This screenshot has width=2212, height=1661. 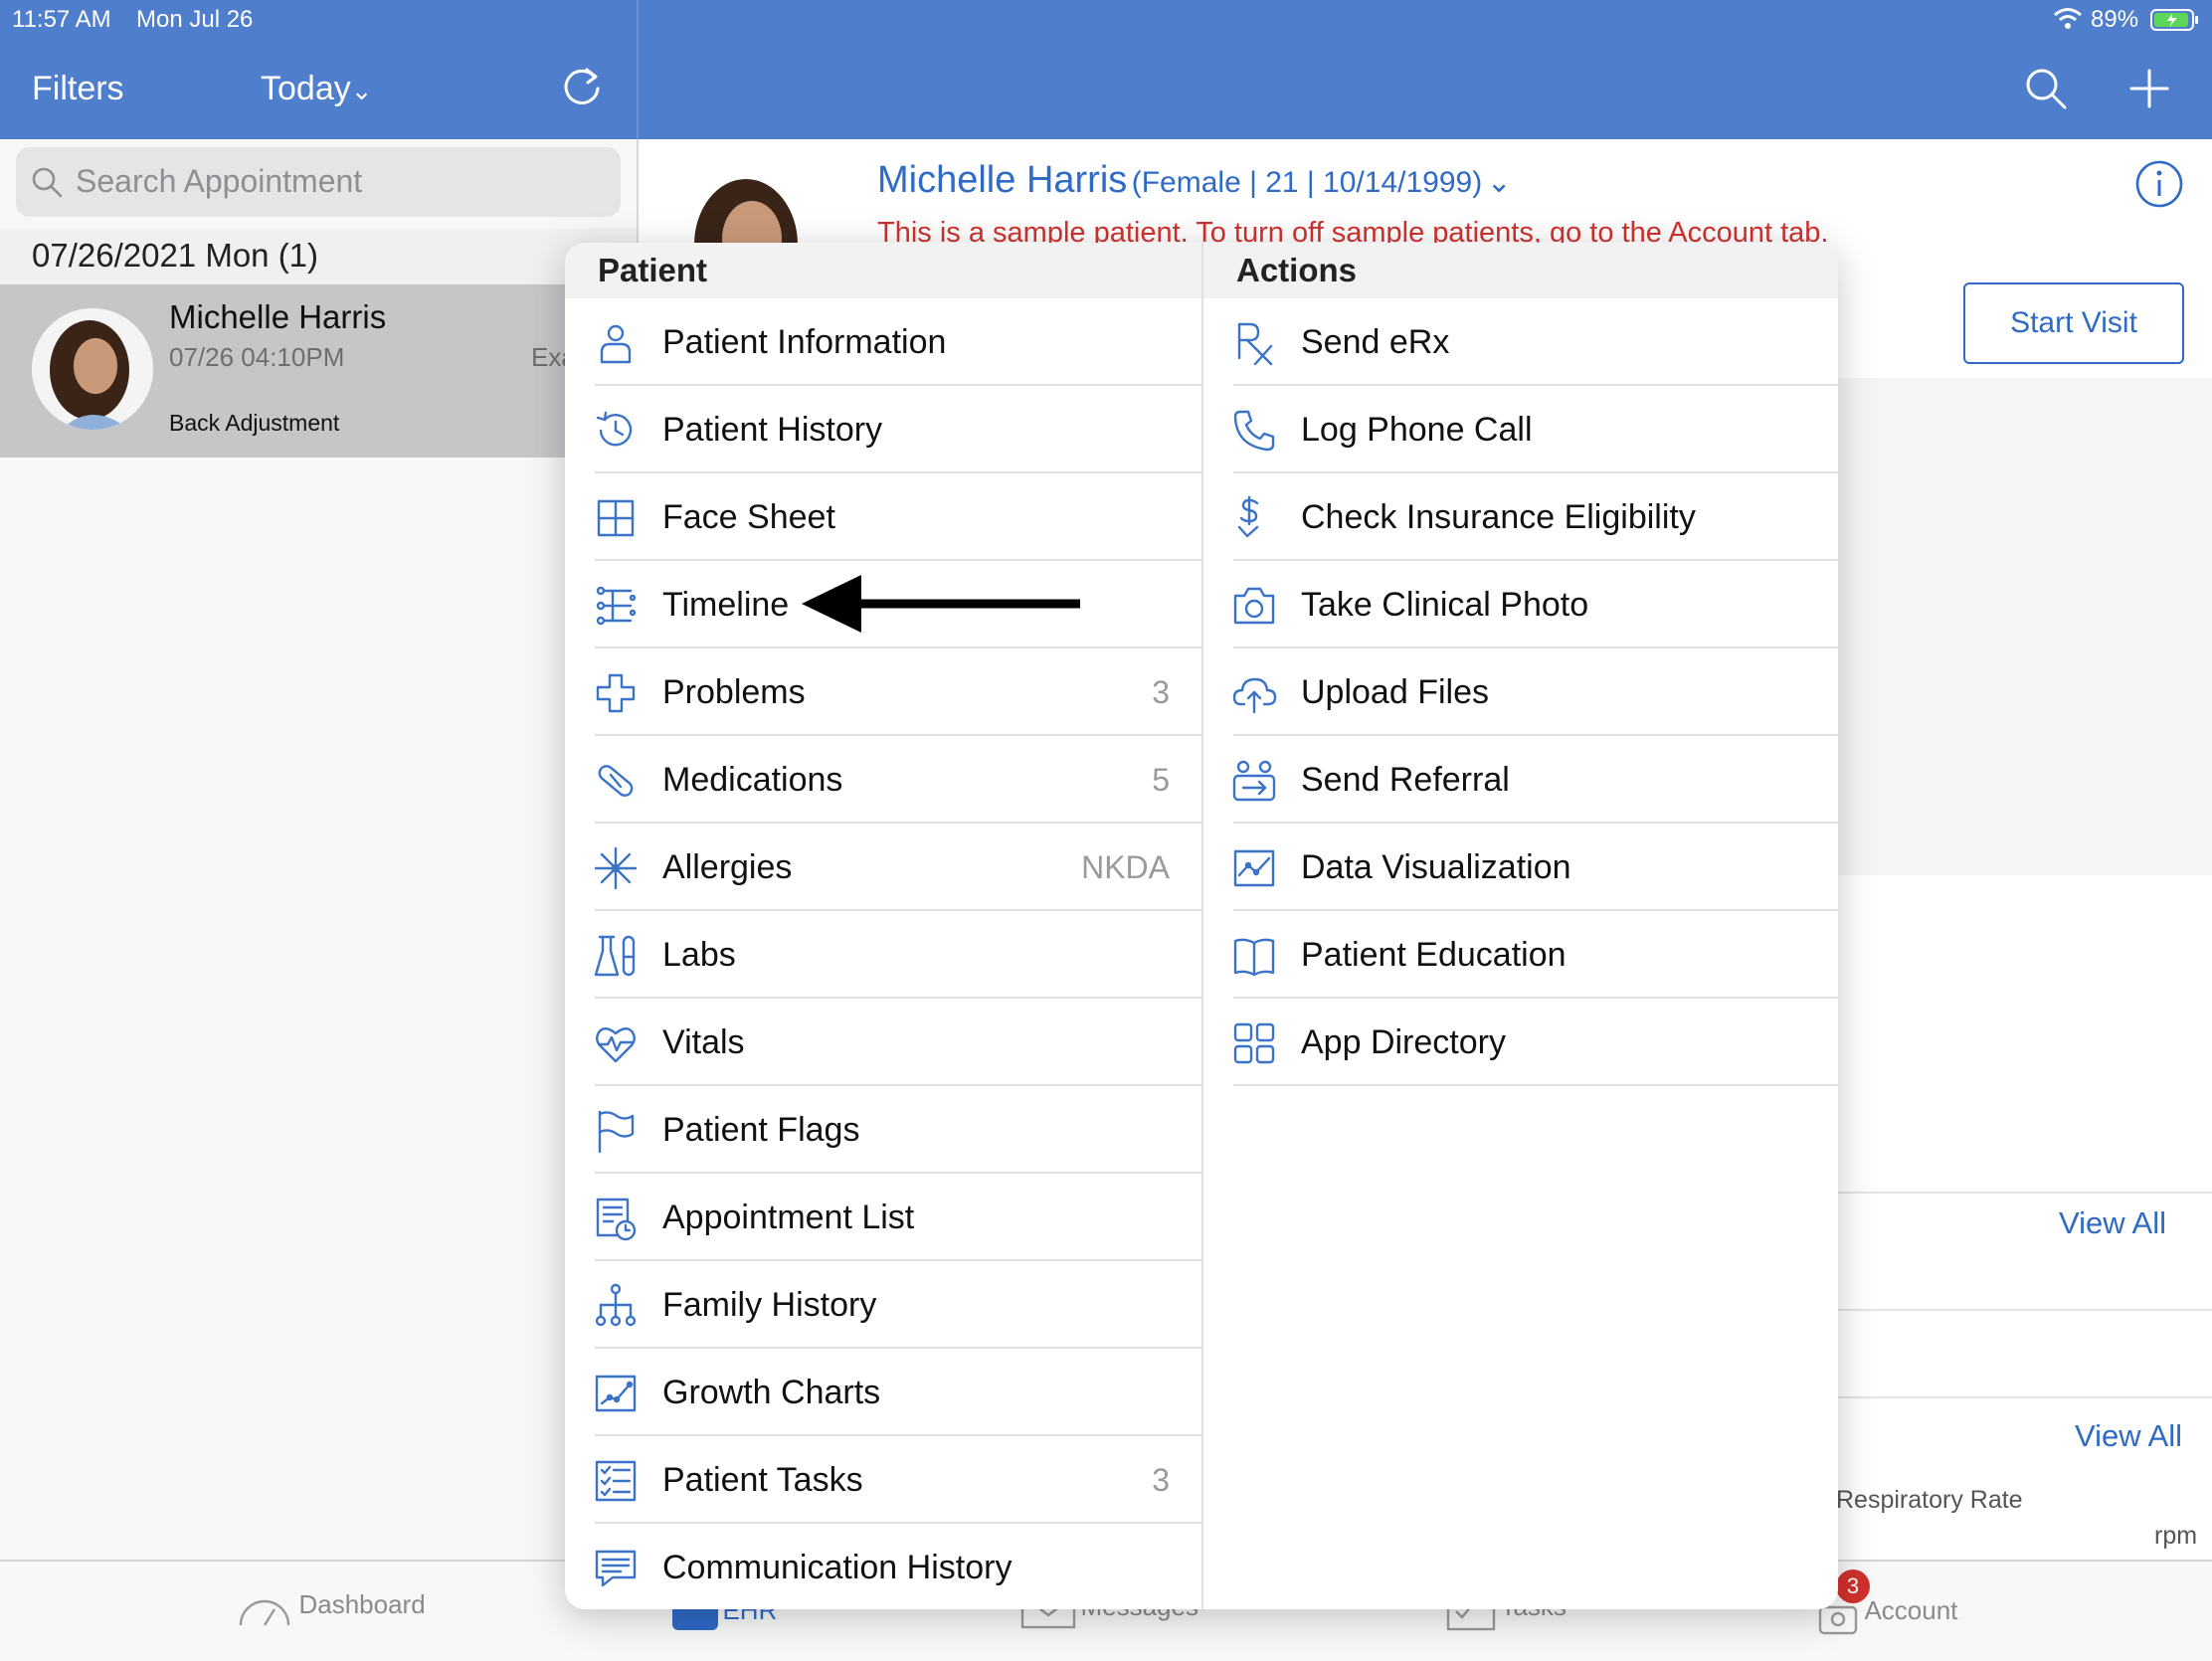 What do you see at coordinates (1405, 780) in the screenshot?
I see `menu-item-label: Send Referral` at bounding box center [1405, 780].